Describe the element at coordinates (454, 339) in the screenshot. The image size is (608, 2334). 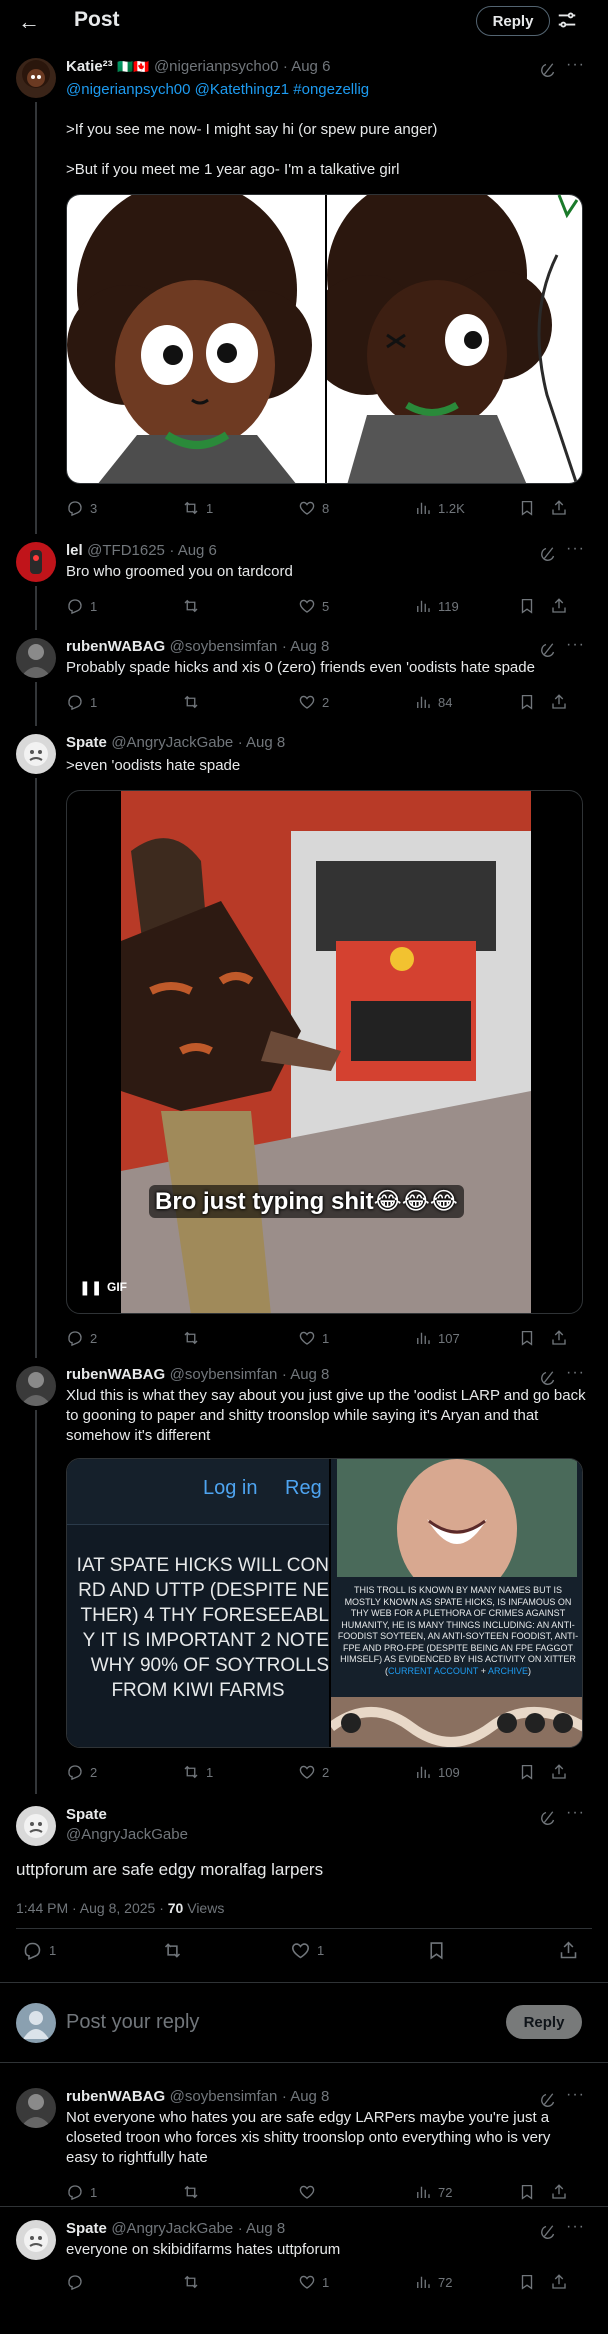
I see `image-right` at that location.